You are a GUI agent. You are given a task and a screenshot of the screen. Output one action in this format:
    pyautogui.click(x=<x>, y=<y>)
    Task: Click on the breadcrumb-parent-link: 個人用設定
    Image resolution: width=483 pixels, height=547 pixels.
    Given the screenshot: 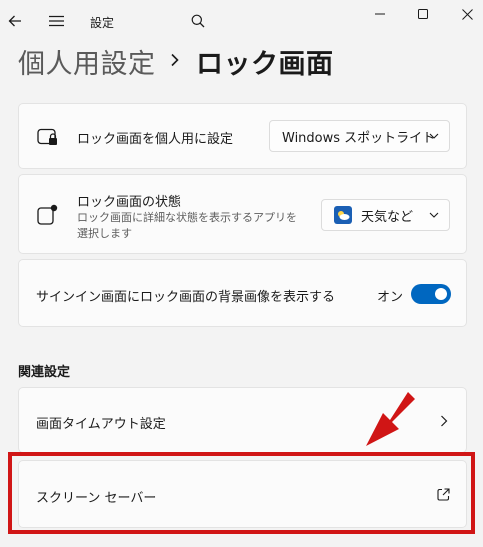 What is the action you would take?
    pyautogui.click(x=87, y=61)
    